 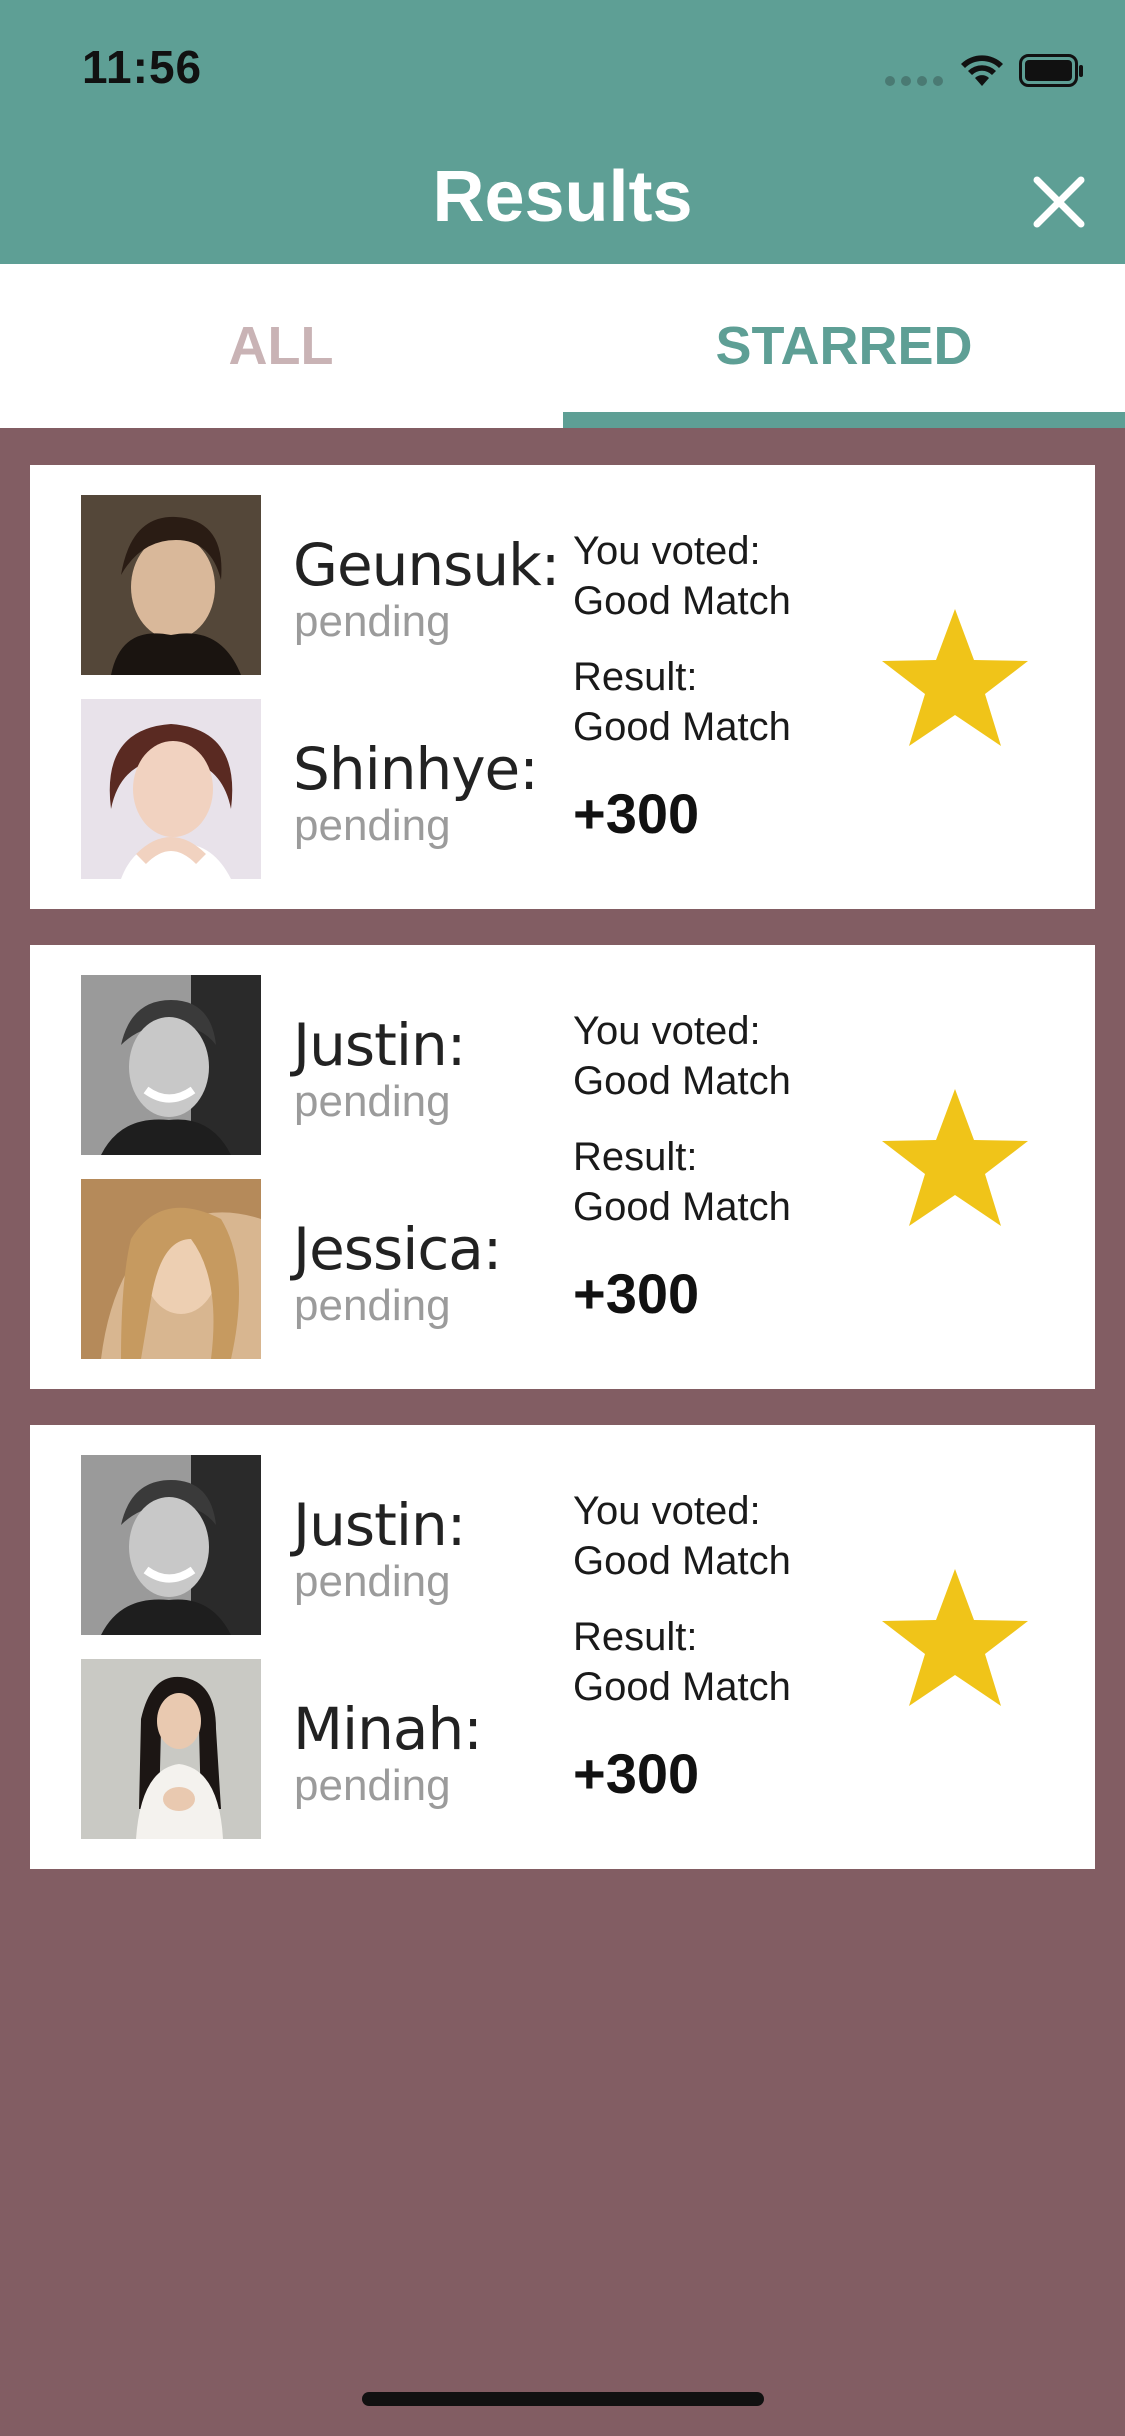 I want to click on person-name: Minah:, so click(x=388, y=1729).